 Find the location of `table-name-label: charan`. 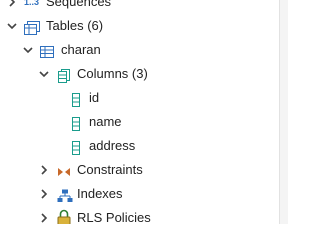

table-name-label: charan is located at coordinates (81, 49).